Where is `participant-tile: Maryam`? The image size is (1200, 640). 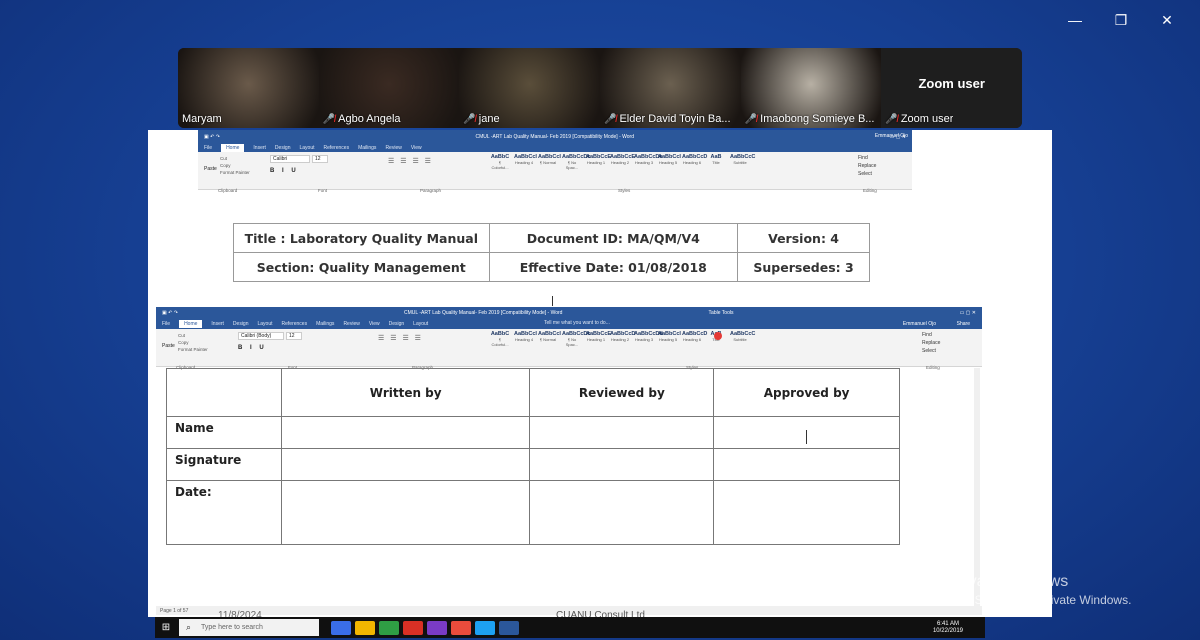
participant-tile: Maryam is located at coordinates (248, 88).